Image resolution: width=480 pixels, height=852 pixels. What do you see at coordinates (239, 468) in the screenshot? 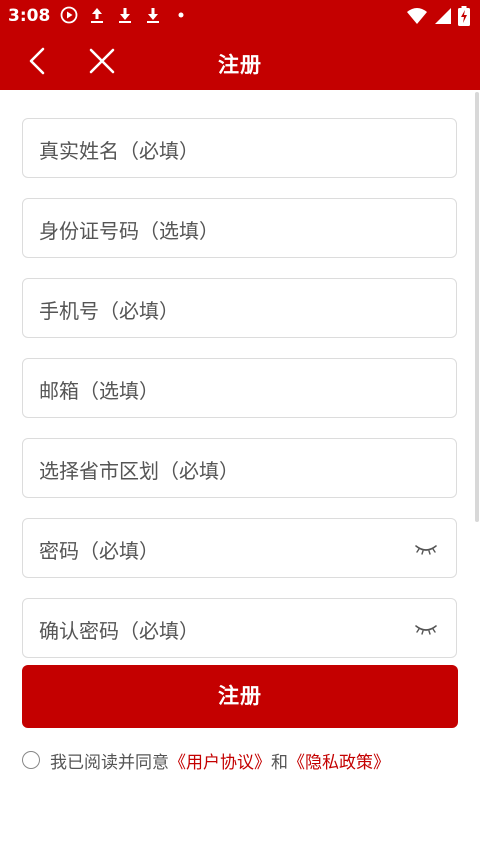
I see `region-select-field: 选择省市区划（必填）` at bounding box center [239, 468].